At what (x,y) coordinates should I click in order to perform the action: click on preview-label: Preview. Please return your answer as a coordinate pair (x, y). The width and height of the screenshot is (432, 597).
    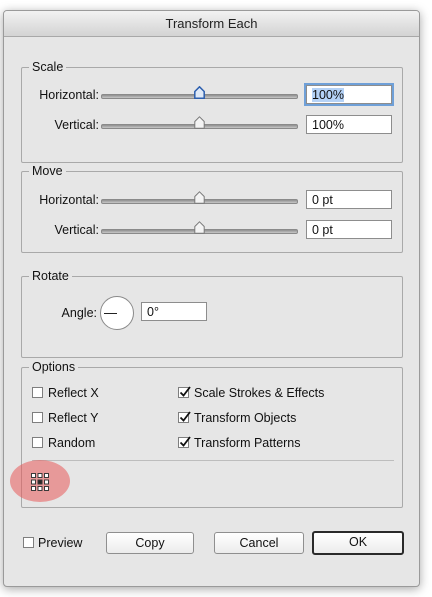
    Looking at the image, I should click on (60, 543).